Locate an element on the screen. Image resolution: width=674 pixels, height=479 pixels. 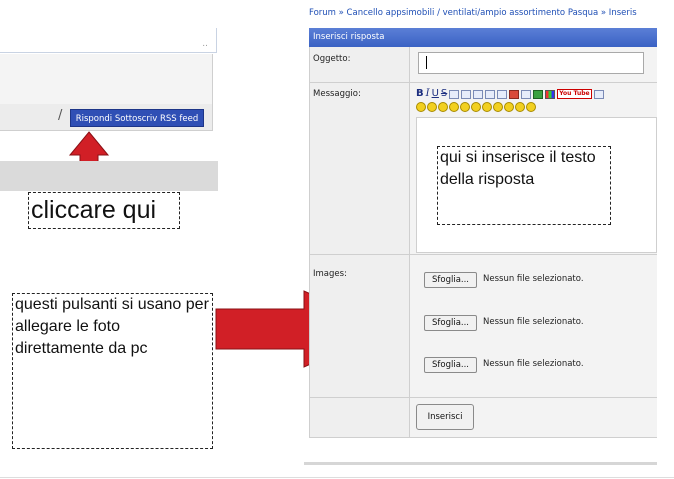
grey-band is located at coordinates (109, 176).